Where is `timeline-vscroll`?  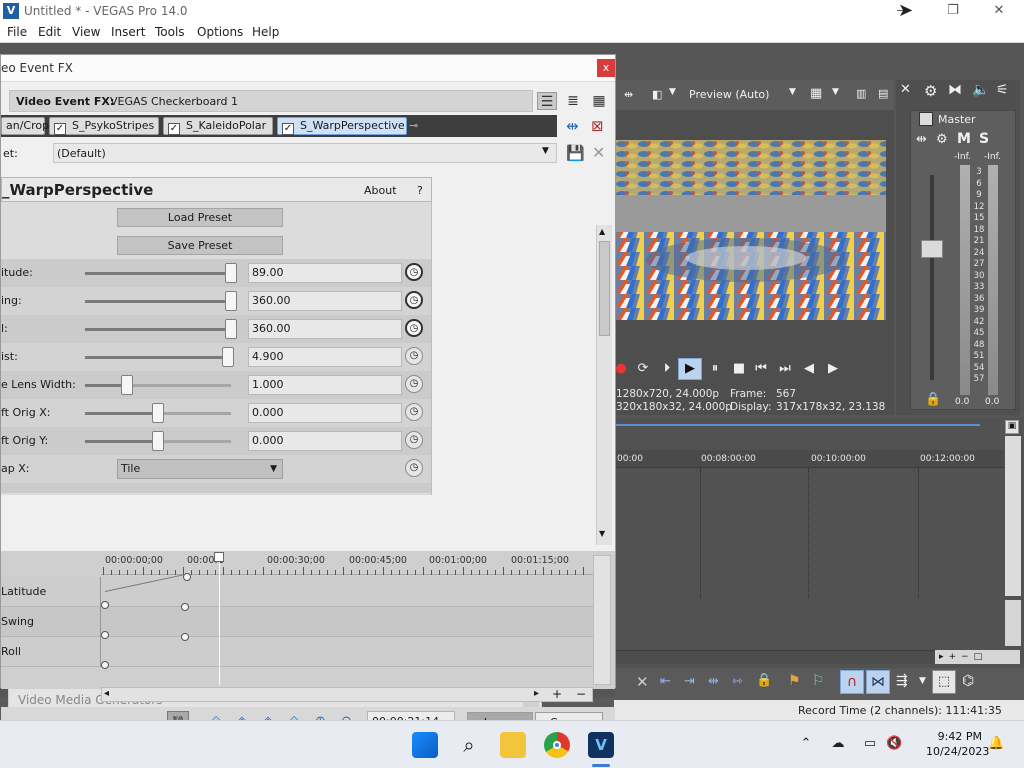 timeline-vscroll is located at coordinates (1013, 516).